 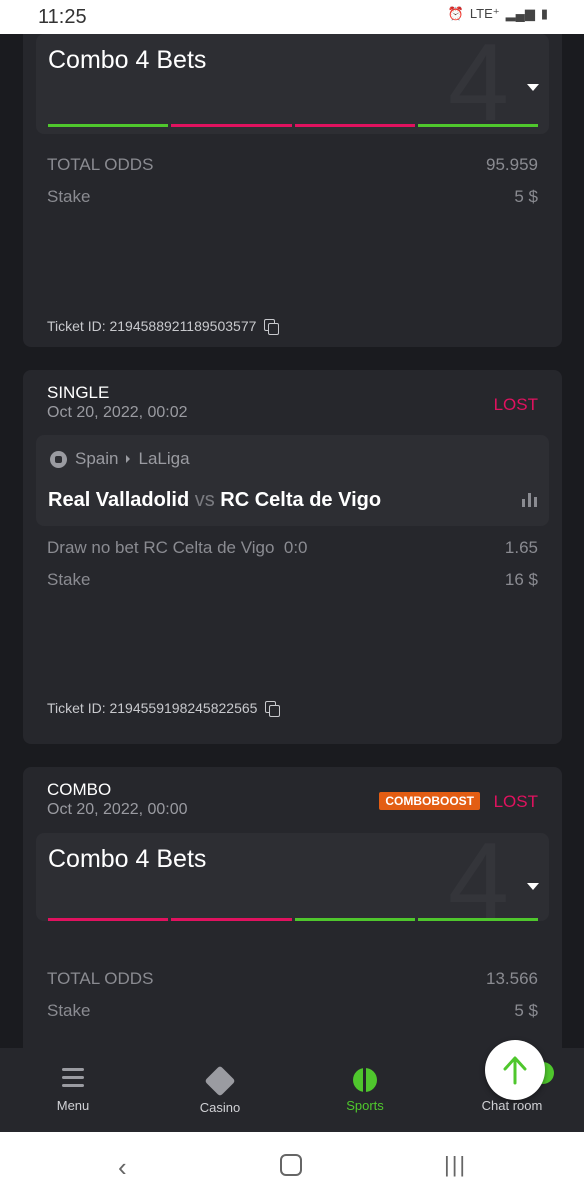 What do you see at coordinates (292, 580) in the screenshot?
I see `stake-row: Stake 16 $` at bounding box center [292, 580].